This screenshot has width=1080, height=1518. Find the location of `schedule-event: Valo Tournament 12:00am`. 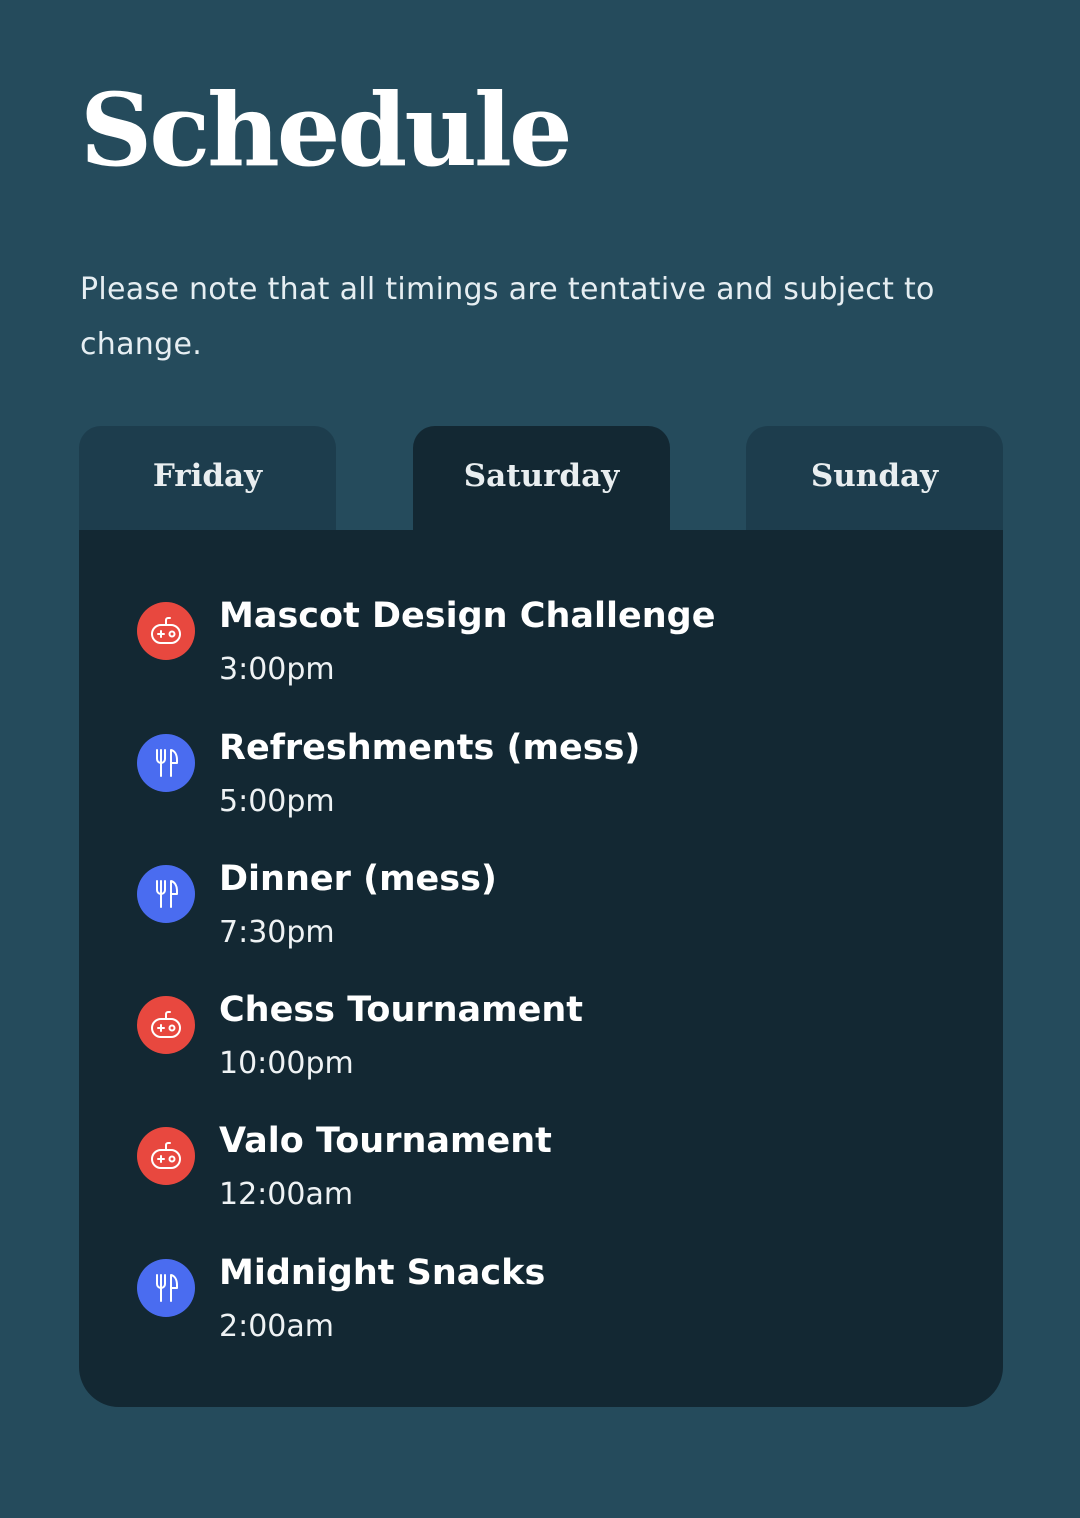

schedule-event: Valo Tournament 12:00am is located at coordinates (547, 1174).